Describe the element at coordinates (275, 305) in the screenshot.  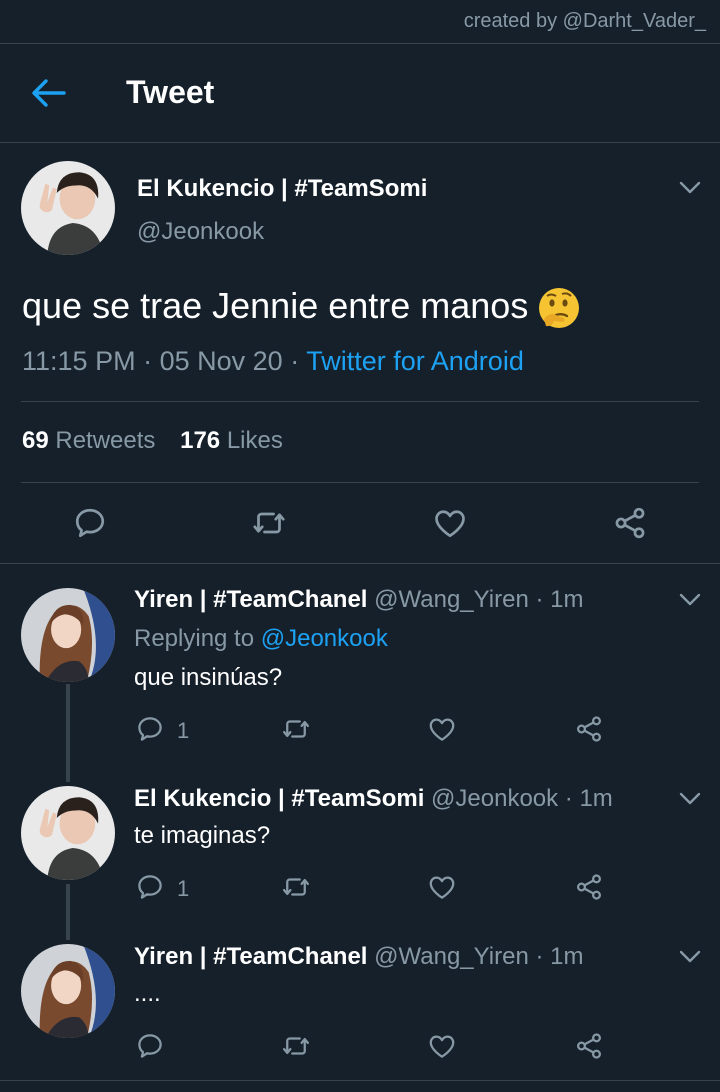
I see `tweet-text-body: que se trae Jennie entre manos` at that location.